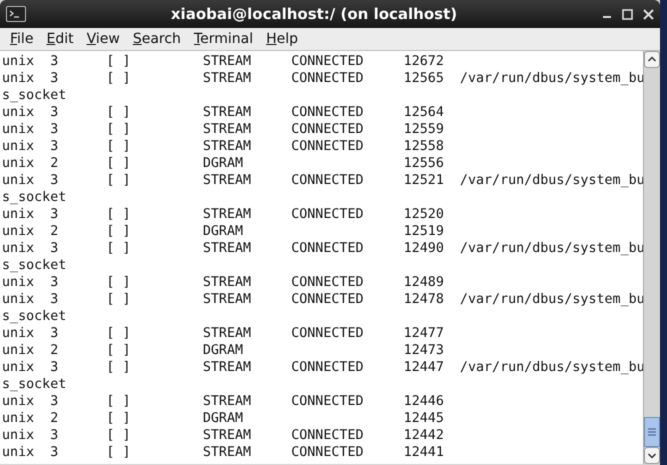  I want to click on scrollbar, so click(651, 257).